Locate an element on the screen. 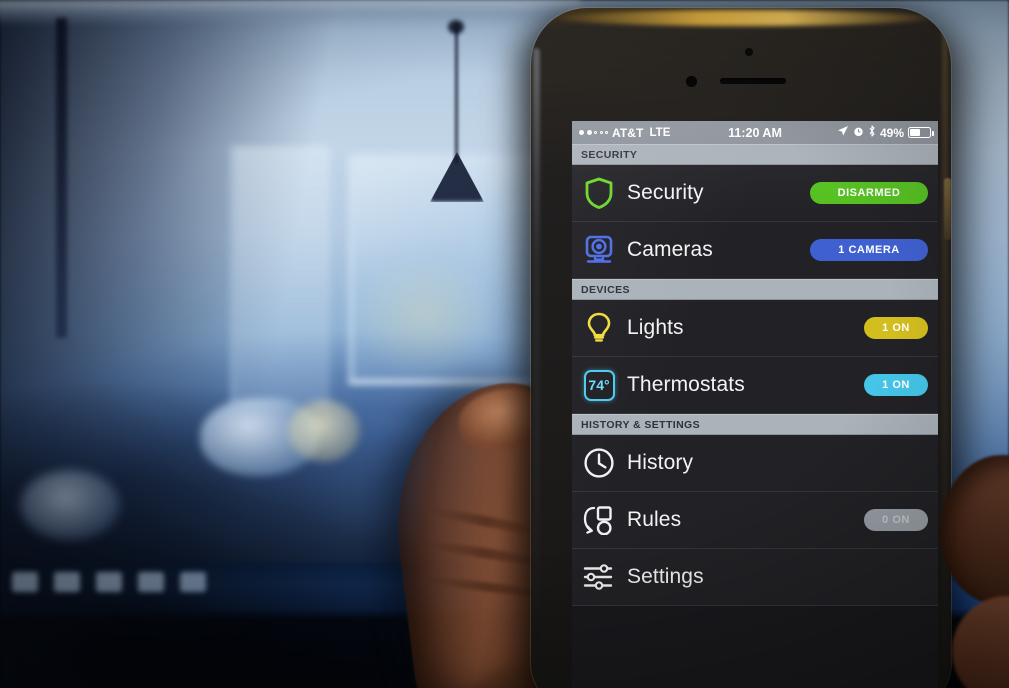 This screenshot has width=1009, height=688. location-arrow-icon is located at coordinates (843, 132).